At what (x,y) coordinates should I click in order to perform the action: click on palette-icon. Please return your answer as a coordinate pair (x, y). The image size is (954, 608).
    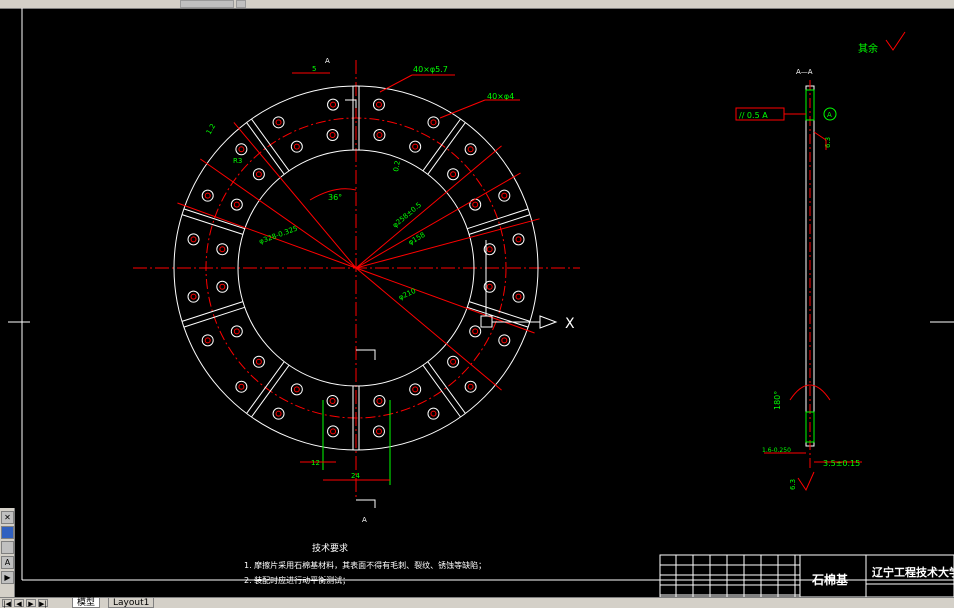
    Looking at the image, I should click on (7, 532).